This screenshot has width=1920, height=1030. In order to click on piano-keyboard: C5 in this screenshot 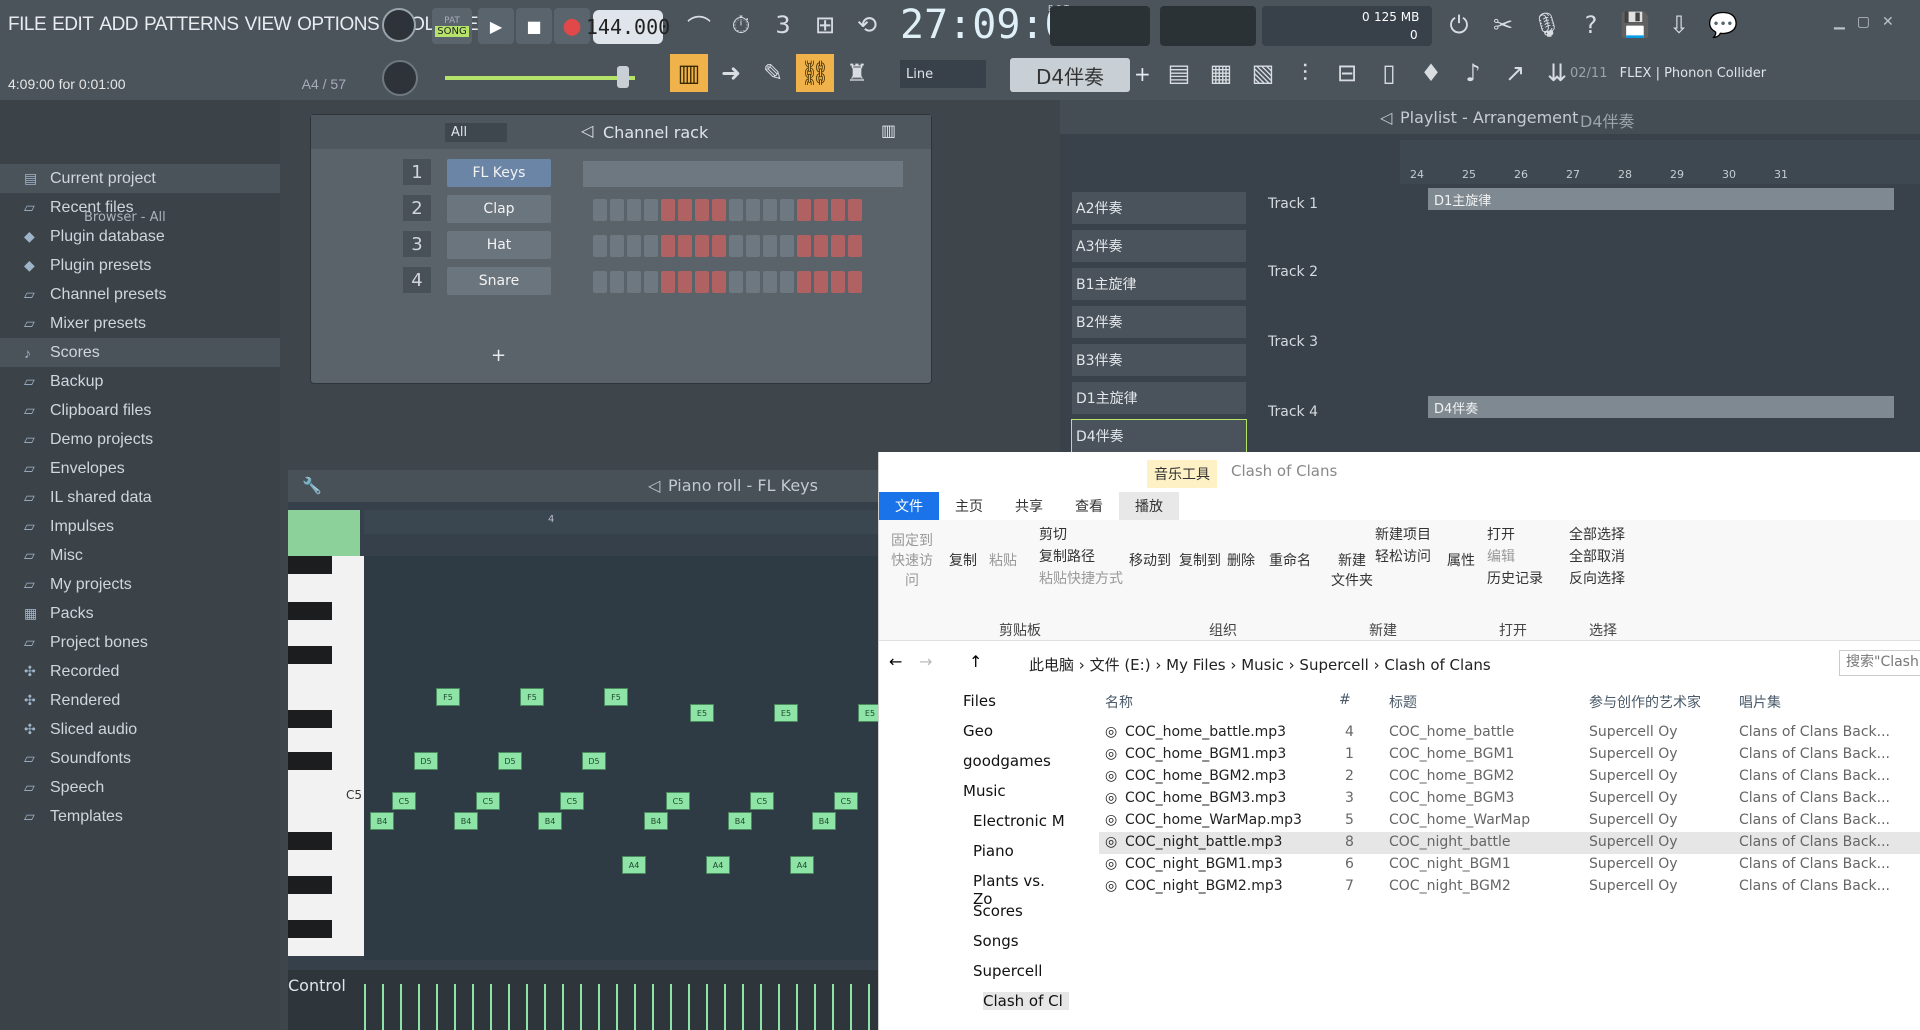, I will do `click(326, 756)`.